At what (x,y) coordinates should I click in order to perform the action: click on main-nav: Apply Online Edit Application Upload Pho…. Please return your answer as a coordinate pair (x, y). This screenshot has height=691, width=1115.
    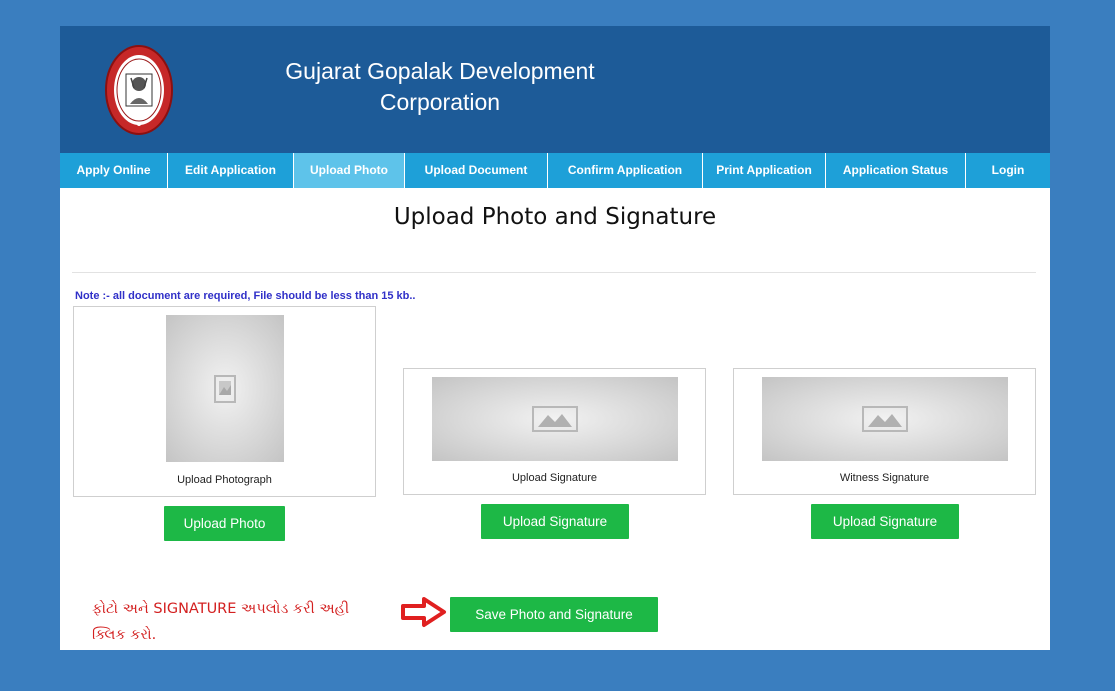
    Looking at the image, I should click on (555, 170).